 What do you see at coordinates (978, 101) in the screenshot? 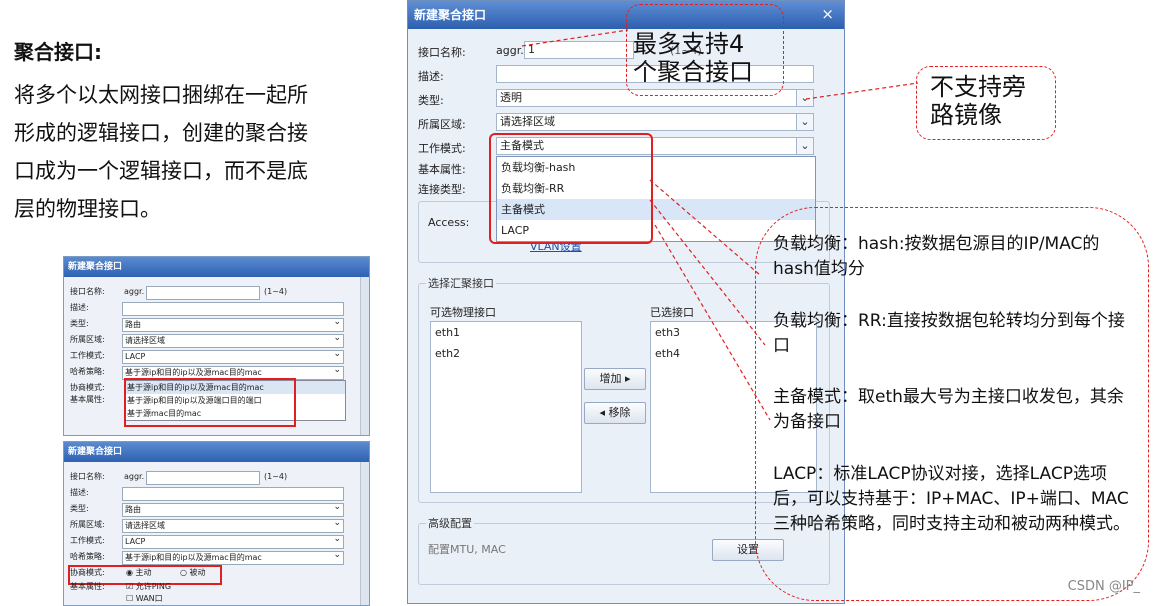
I see `no-mirror-text: 不支持旁 路镜像` at bounding box center [978, 101].